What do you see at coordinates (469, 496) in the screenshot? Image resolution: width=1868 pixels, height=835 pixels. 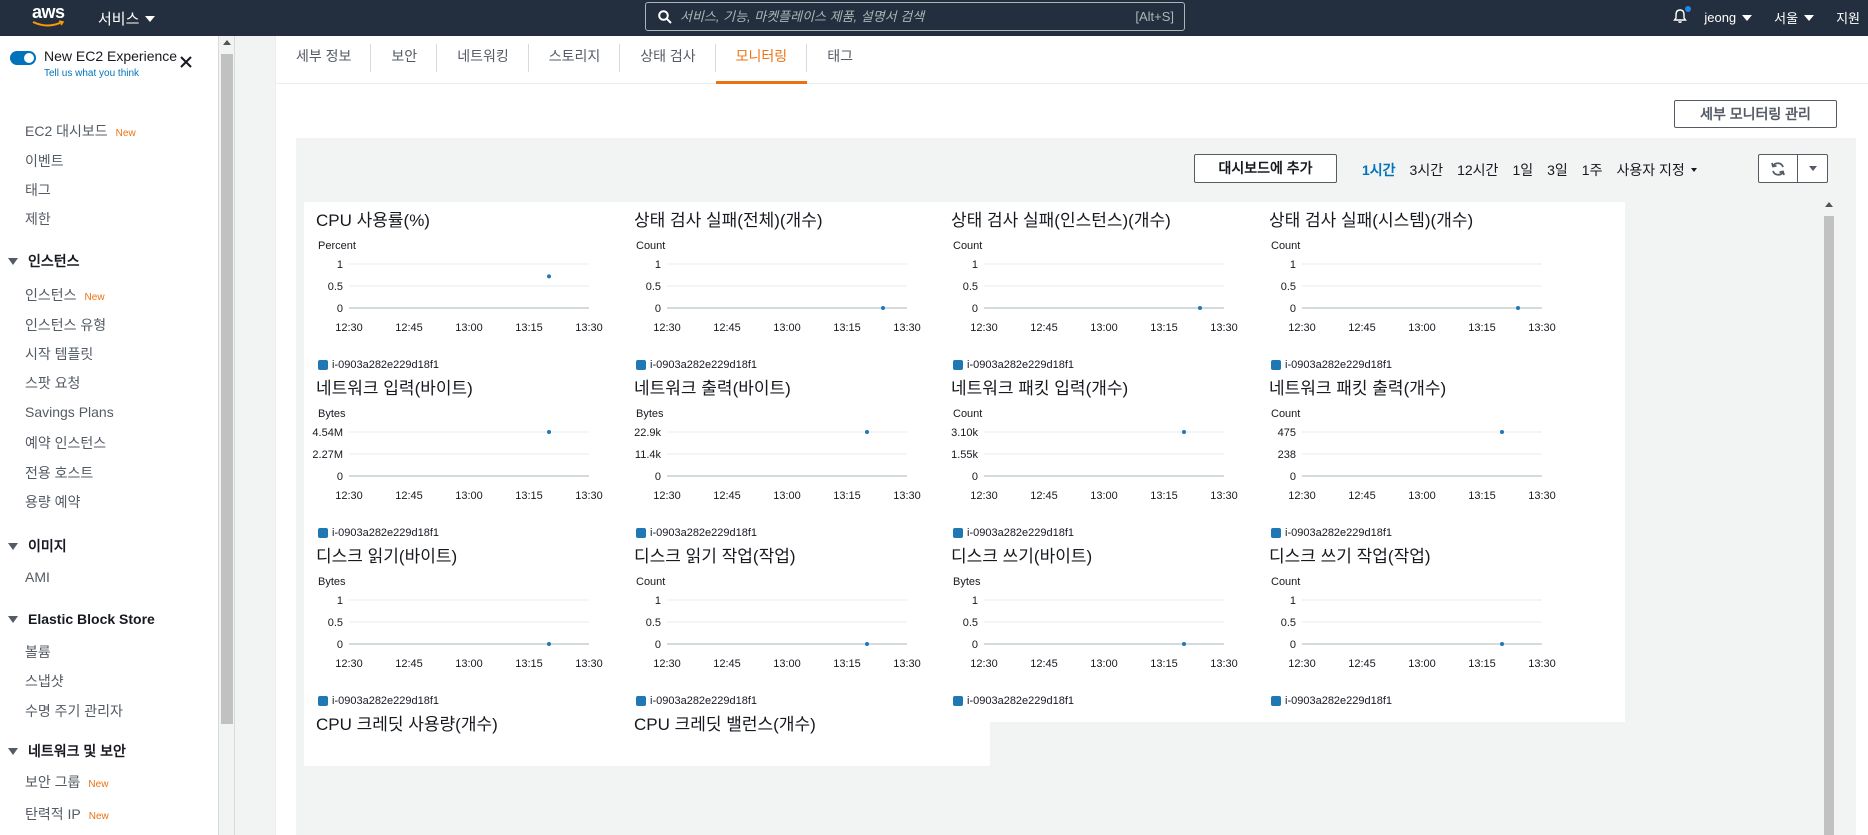 I see `x-tick-label: 13:00` at bounding box center [469, 496].